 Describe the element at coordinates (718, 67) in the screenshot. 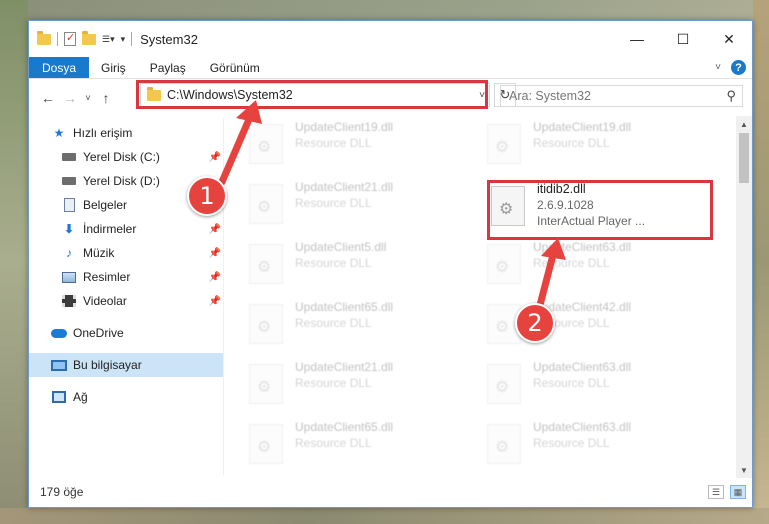

I see `expand-ribbon-icon: ˅` at that location.